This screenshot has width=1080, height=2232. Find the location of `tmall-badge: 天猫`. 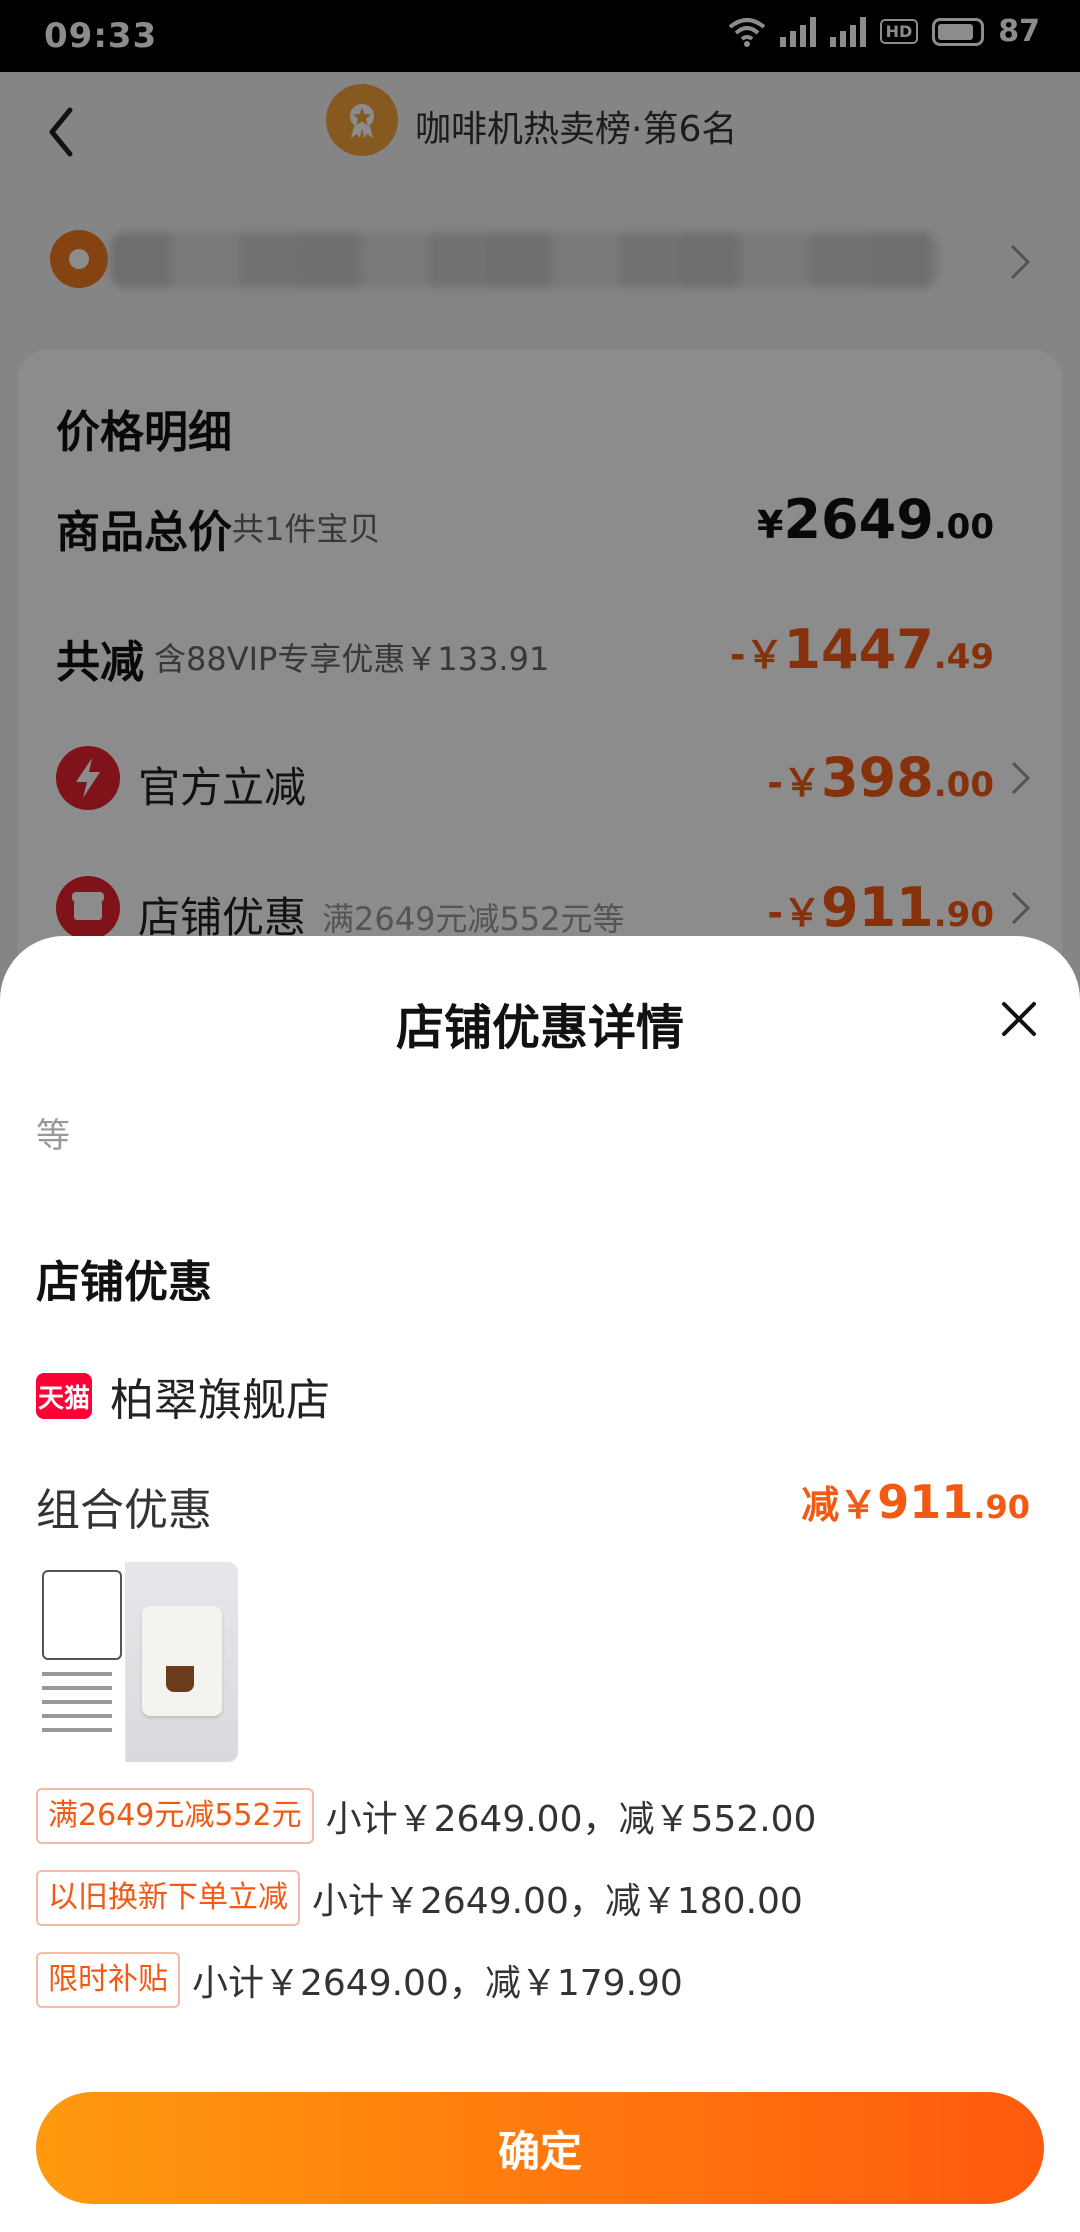

tmall-badge: 天猫 is located at coordinates (64, 1396).